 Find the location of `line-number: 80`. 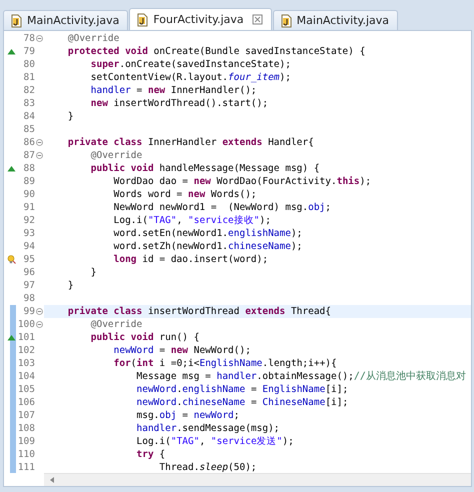

line-number: 80 is located at coordinates (28, 64).